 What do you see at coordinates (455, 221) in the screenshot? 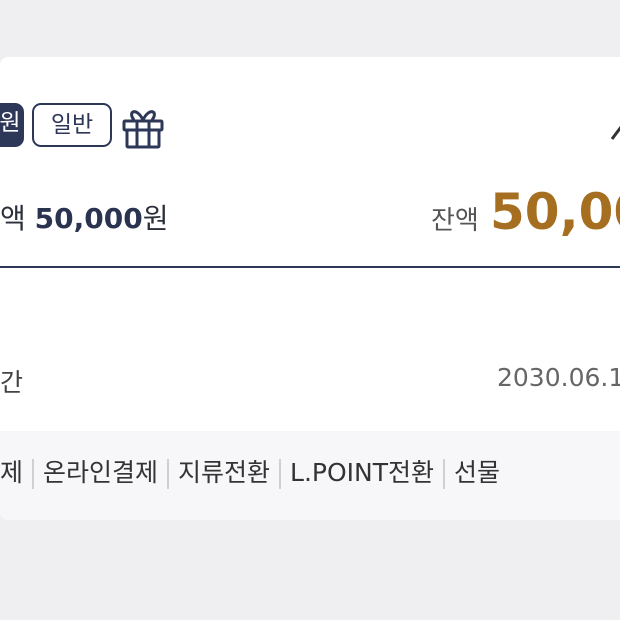
I see `balance-label: 잔액` at bounding box center [455, 221].